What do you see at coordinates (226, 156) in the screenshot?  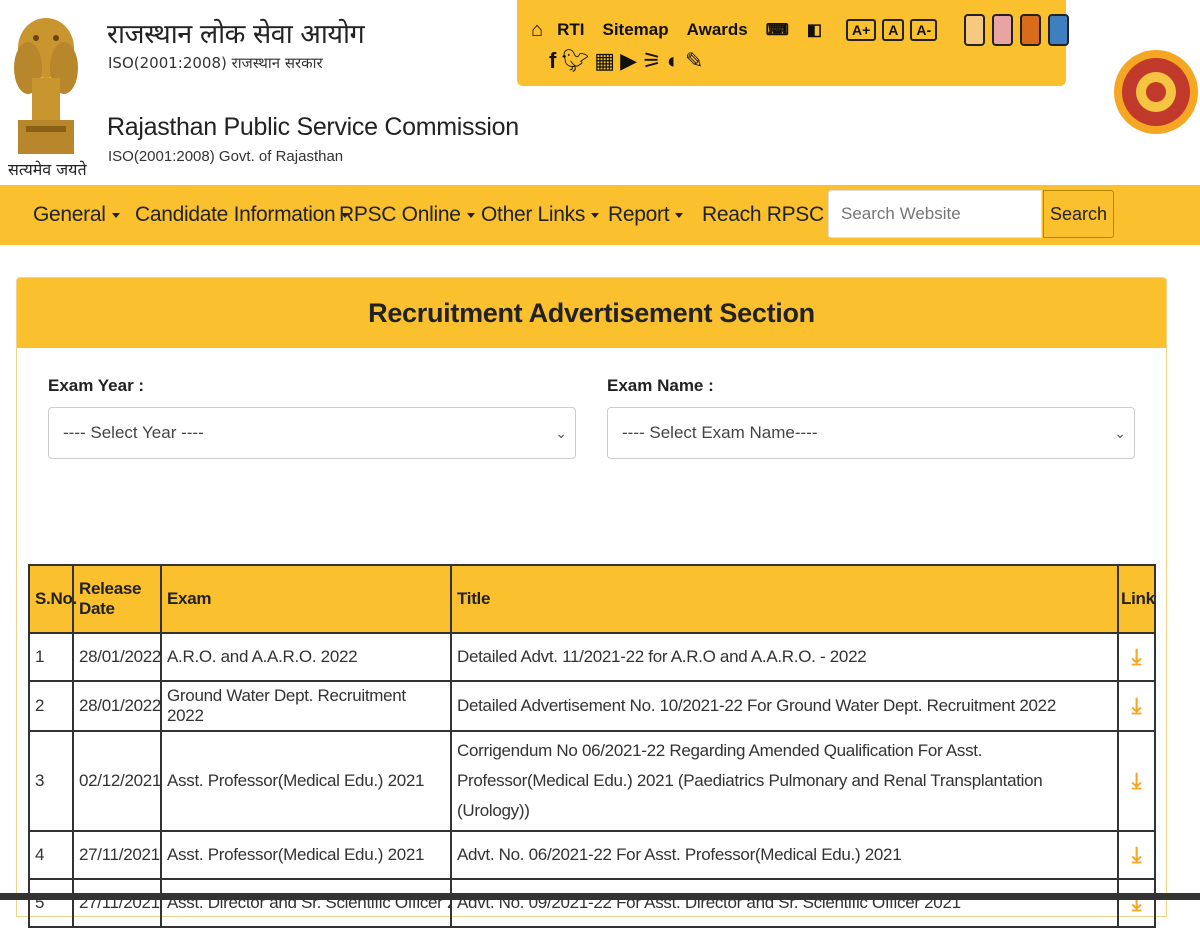 I see `iso-english: ISO(2001:2008) Govt. of Rajasthan` at bounding box center [226, 156].